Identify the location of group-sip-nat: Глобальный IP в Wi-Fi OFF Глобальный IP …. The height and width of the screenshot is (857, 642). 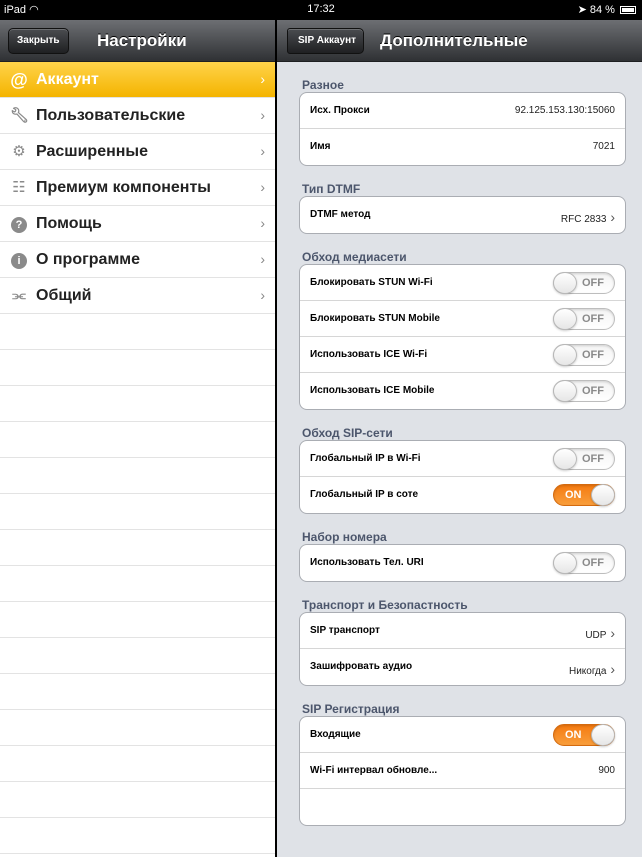
(462, 477).